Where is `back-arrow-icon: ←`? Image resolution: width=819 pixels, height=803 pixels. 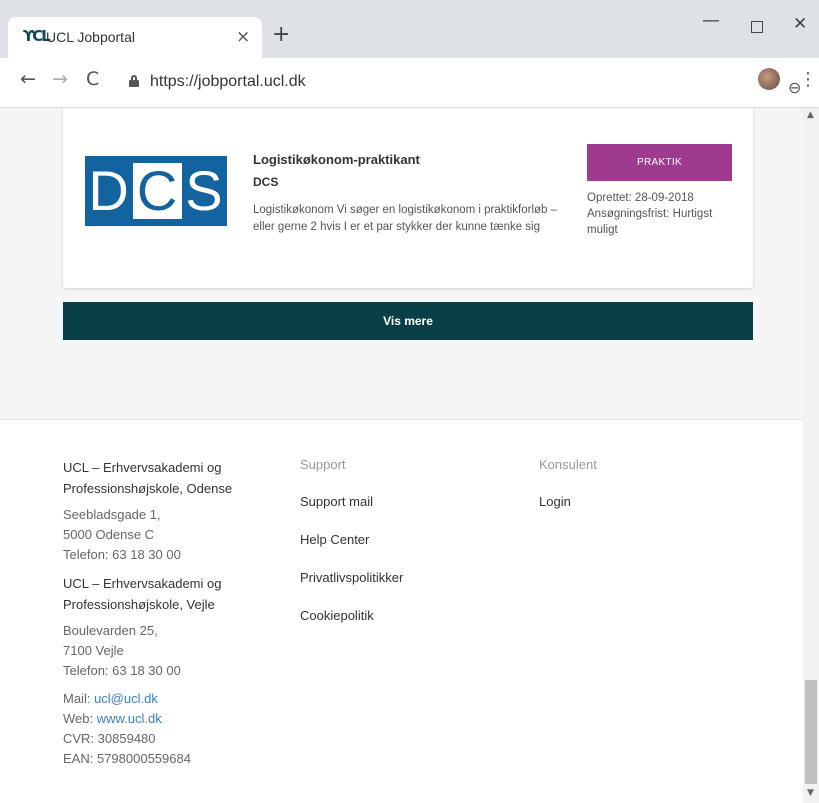 back-arrow-icon: ← is located at coordinates (28, 79).